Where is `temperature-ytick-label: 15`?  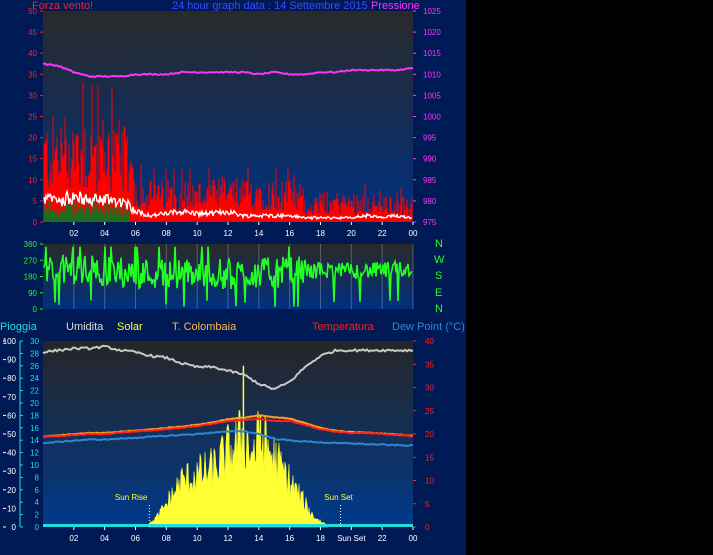 temperature-ytick-label: 15 is located at coordinates (429, 457).